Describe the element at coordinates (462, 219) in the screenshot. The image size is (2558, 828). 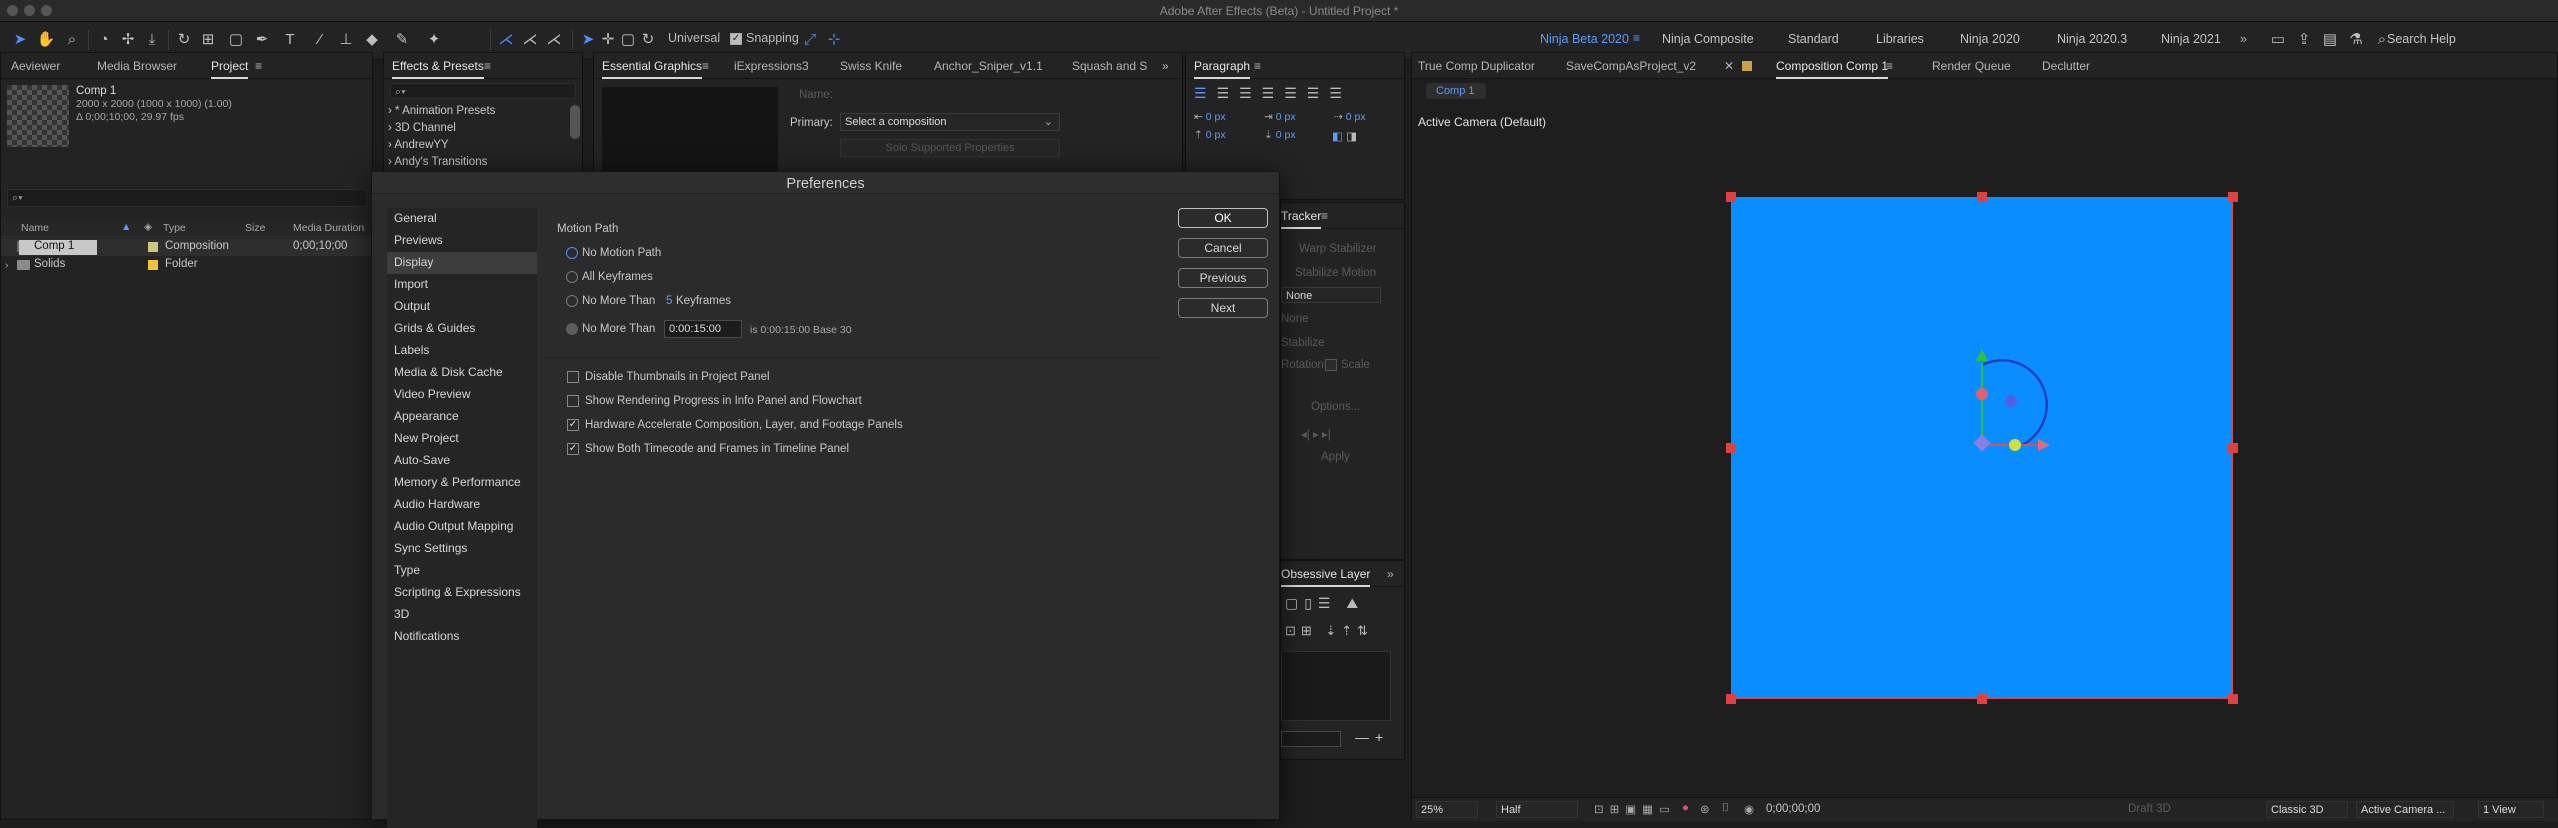
I see `category-general: General` at that location.